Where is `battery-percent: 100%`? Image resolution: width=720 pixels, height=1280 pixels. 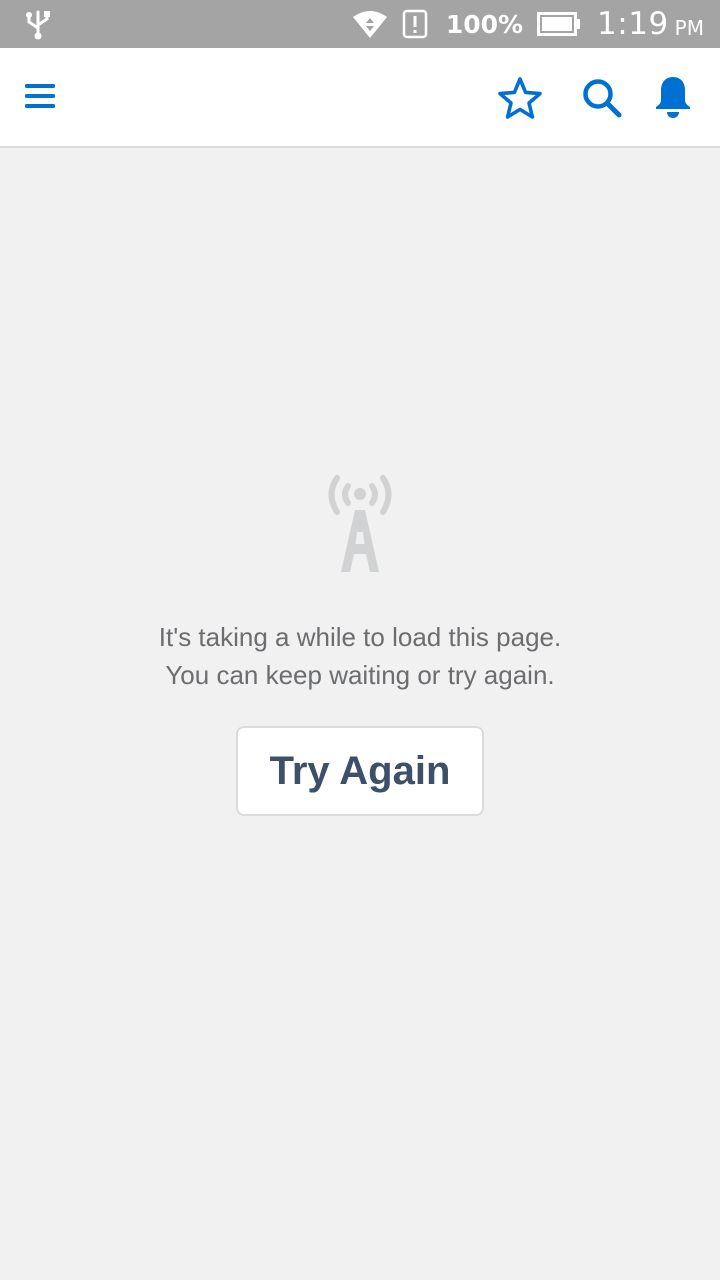 battery-percent: 100% is located at coordinates (484, 24).